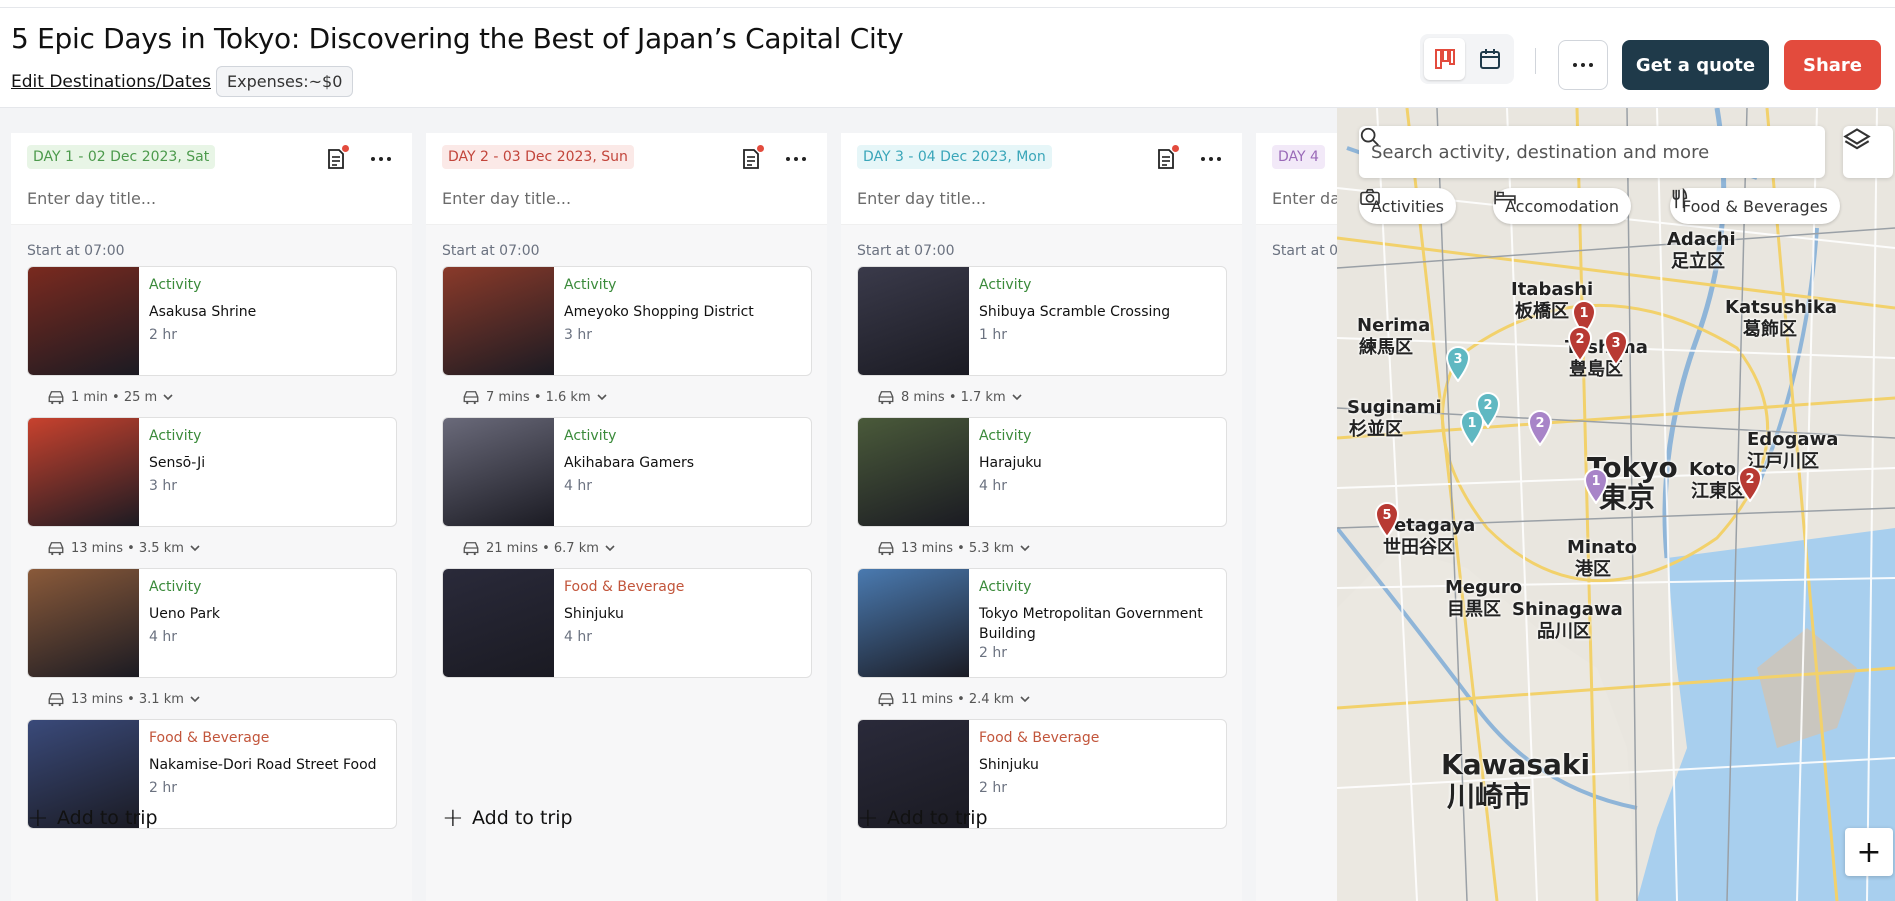  Describe the element at coordinates (953, 548) in the screenshot. I see `travel-time: 13 mins • 5.3 km` at that location.